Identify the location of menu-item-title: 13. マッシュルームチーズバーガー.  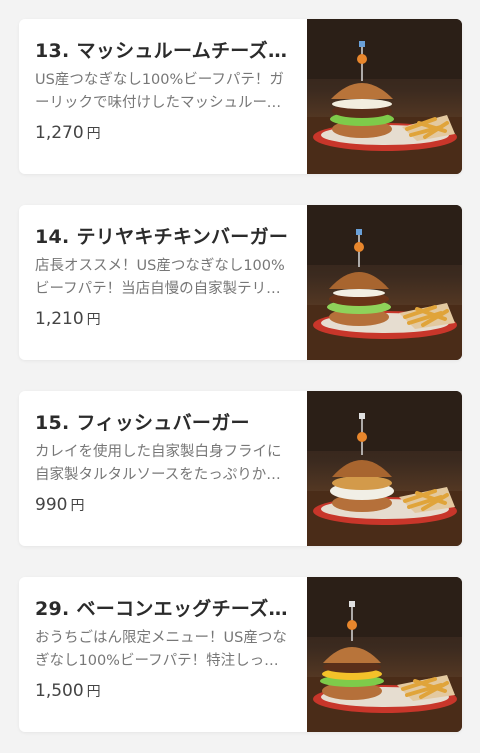
(162, 51).